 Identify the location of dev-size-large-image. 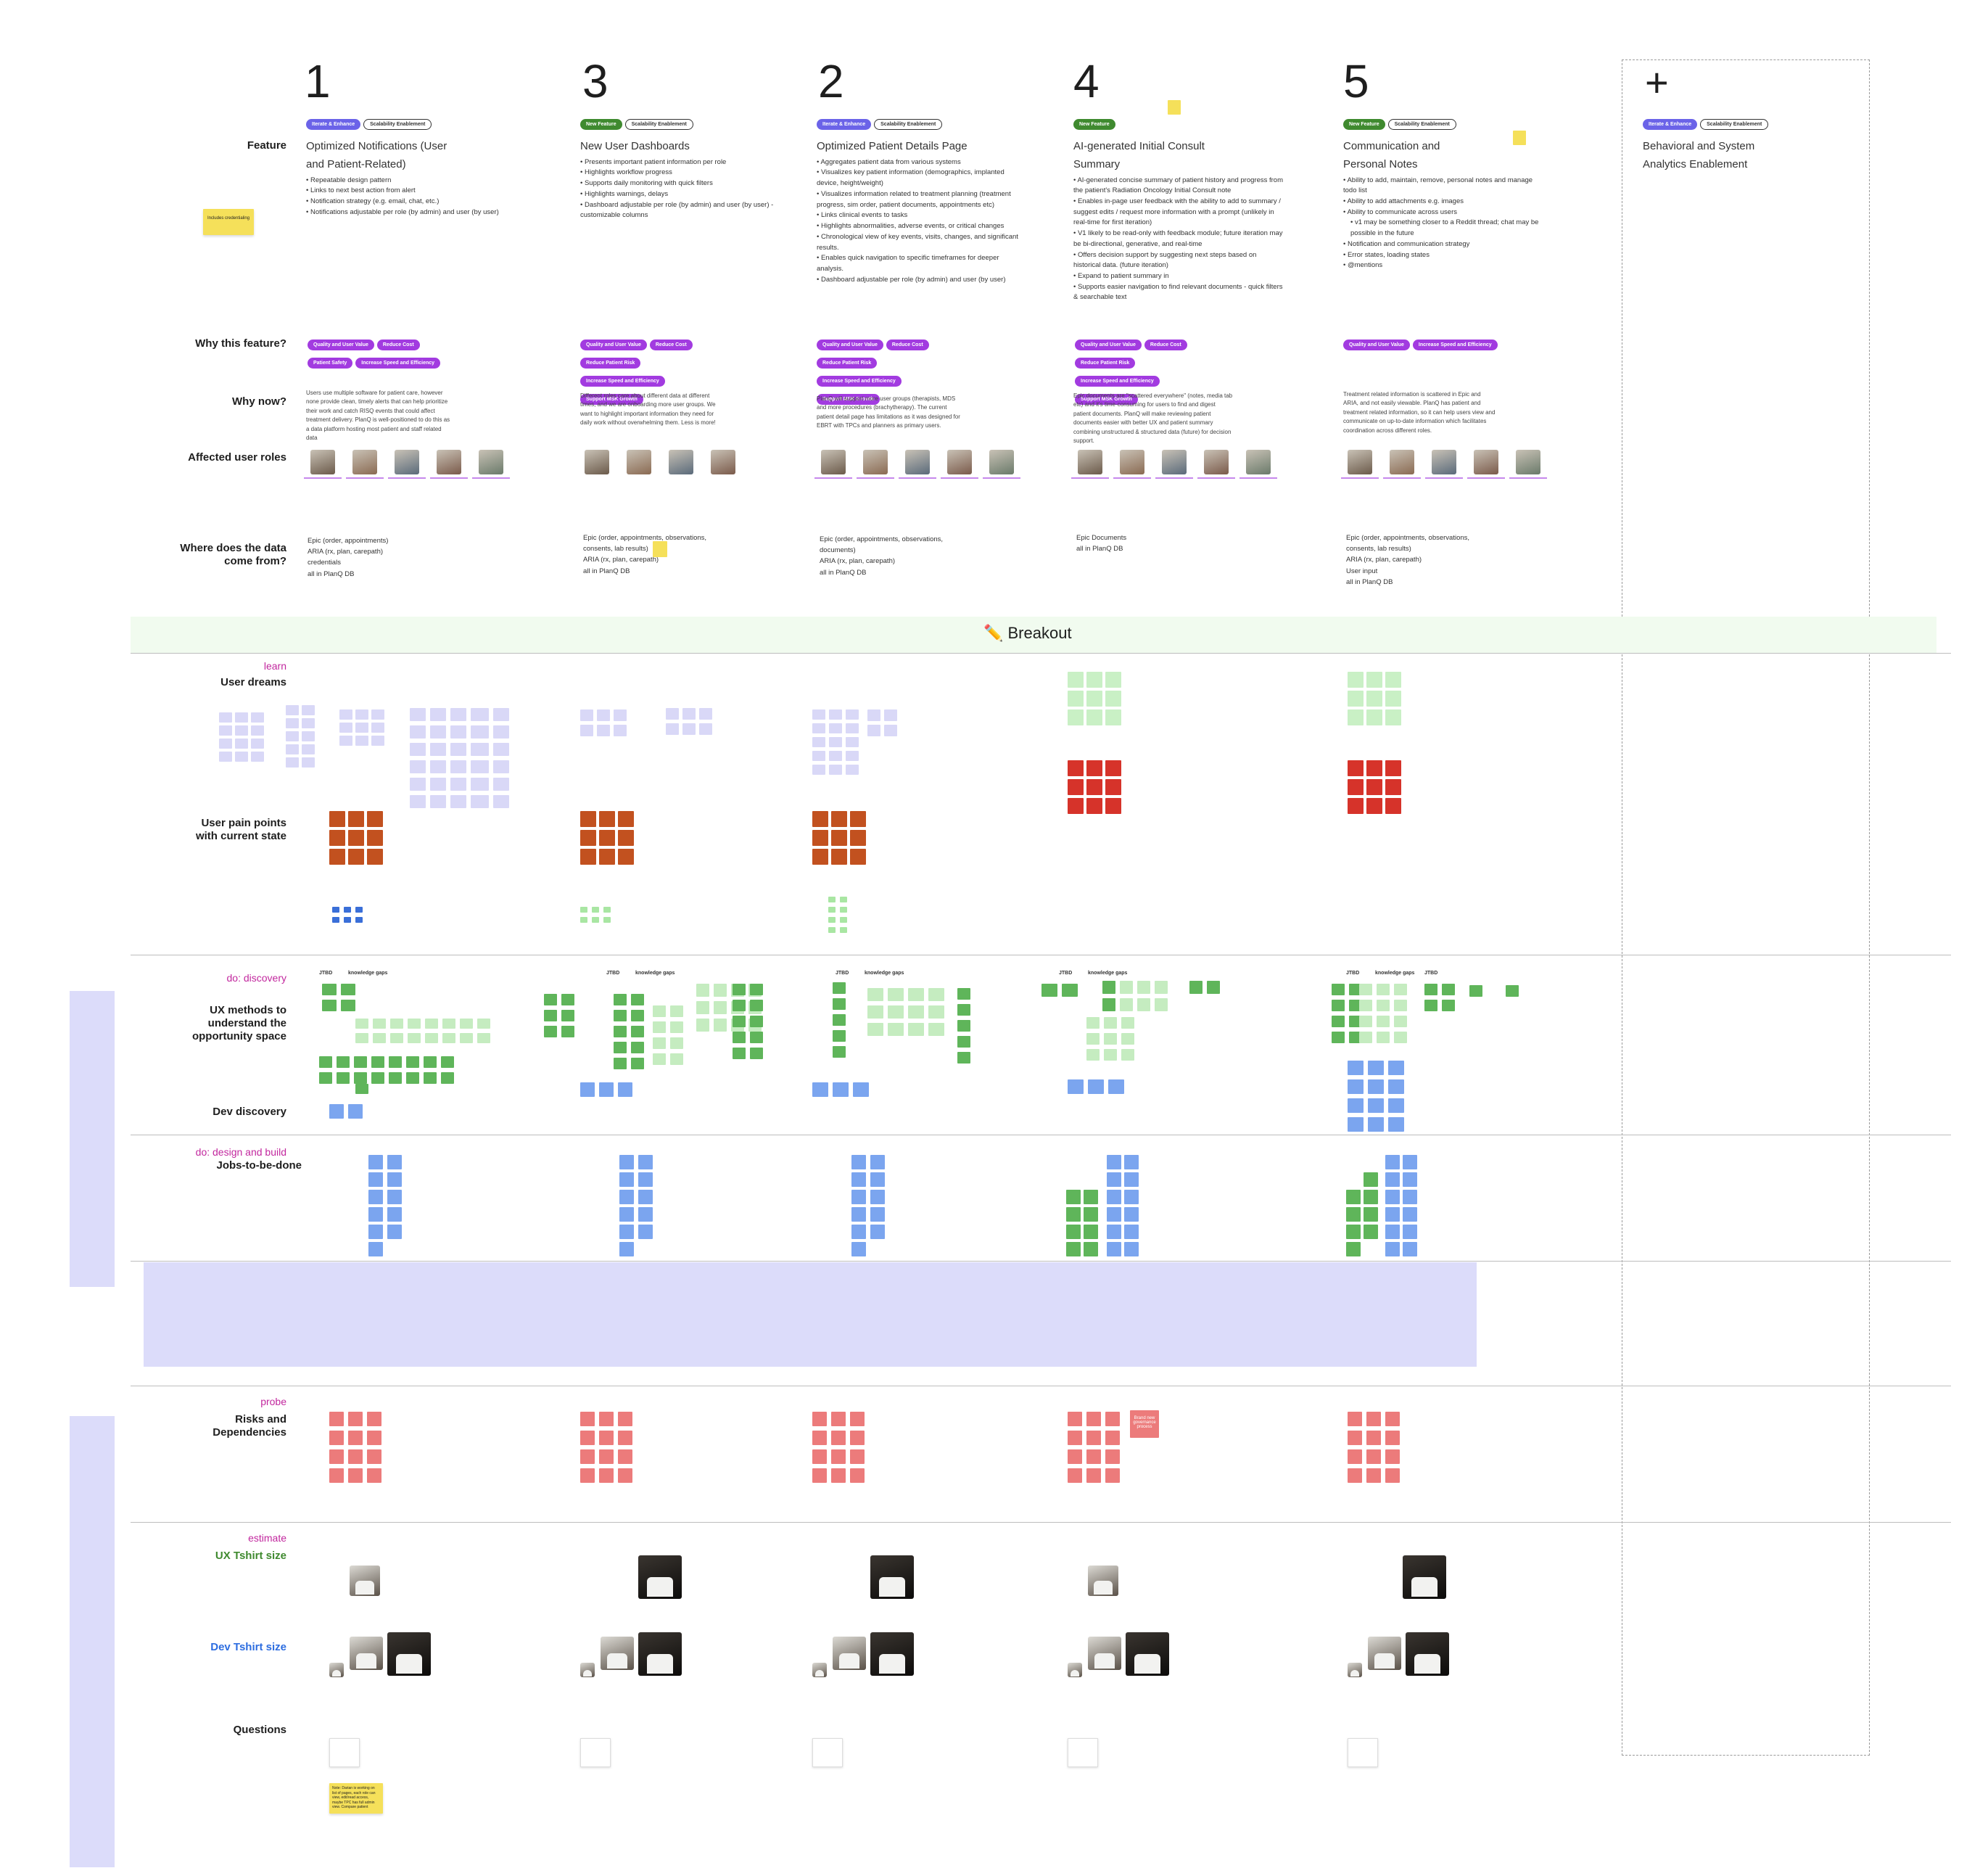
(892, 1654).